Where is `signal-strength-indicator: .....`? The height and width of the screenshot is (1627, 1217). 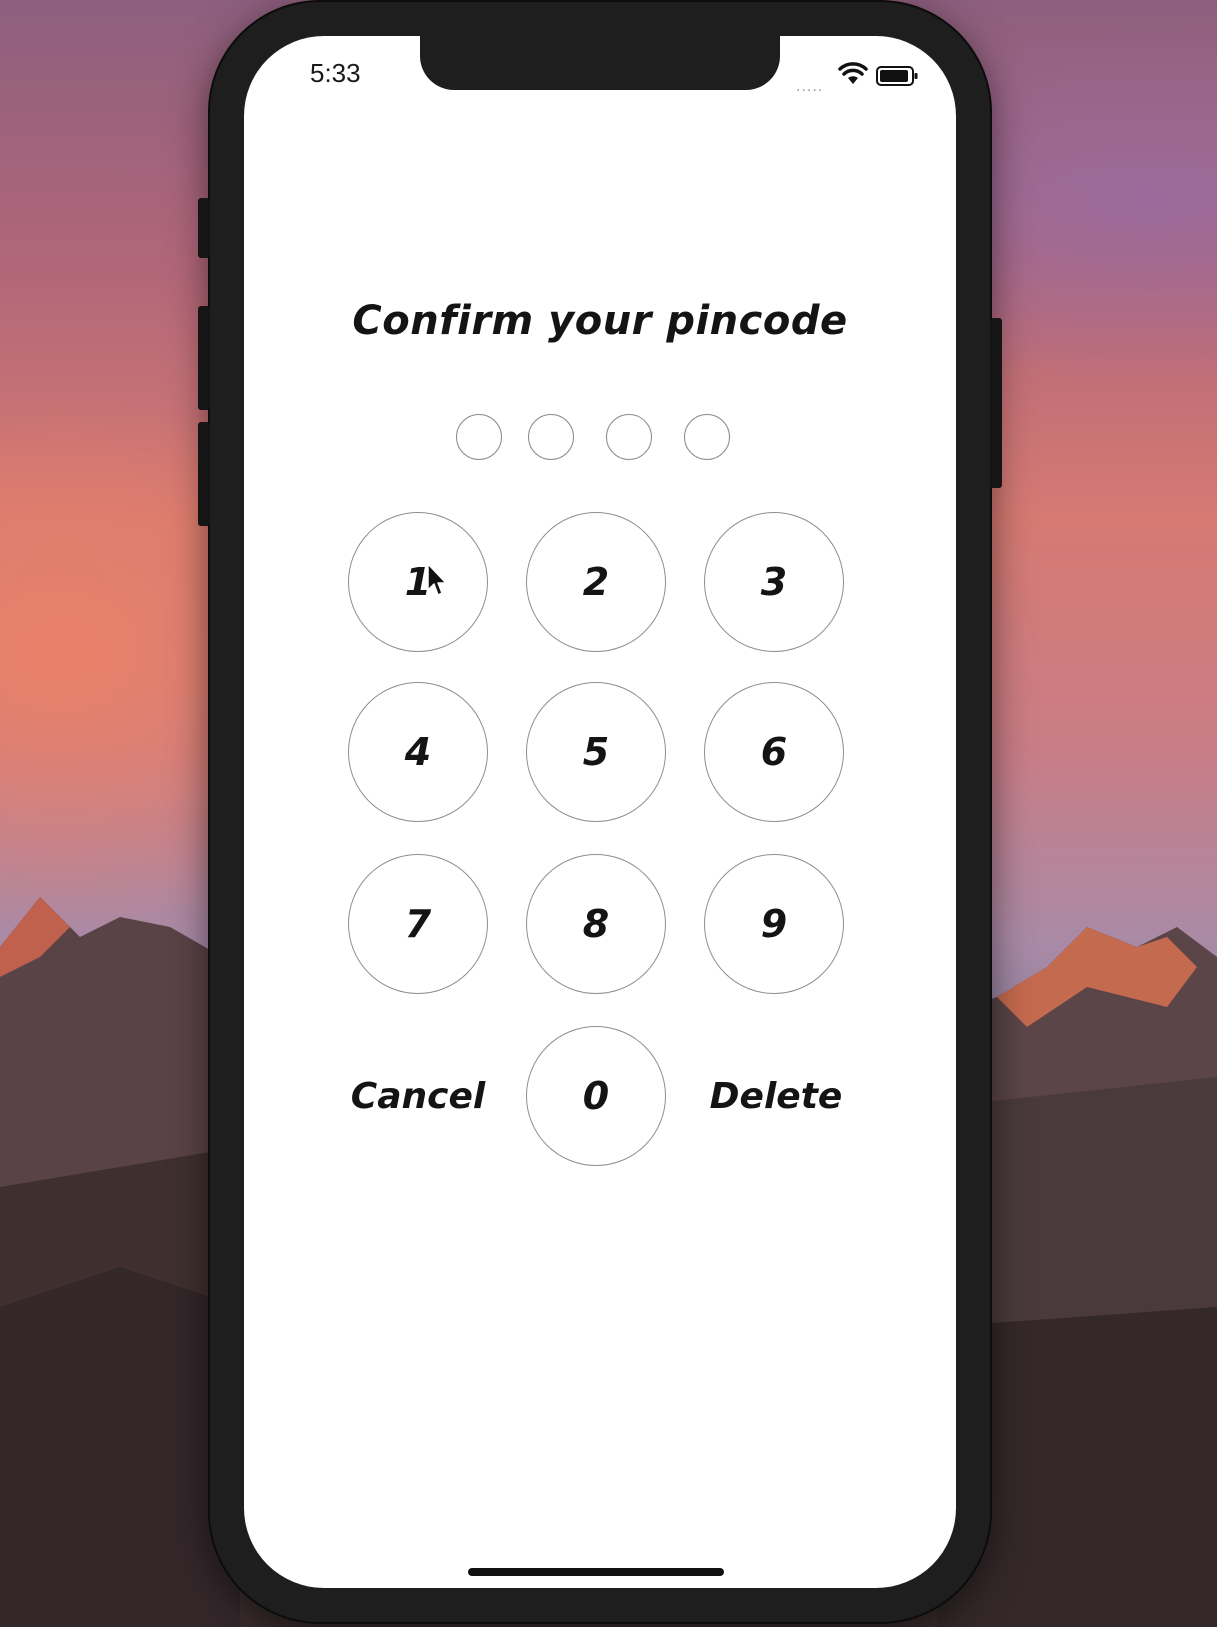
signal-strength-indicator: ..... is located at coordinates (810, 86).